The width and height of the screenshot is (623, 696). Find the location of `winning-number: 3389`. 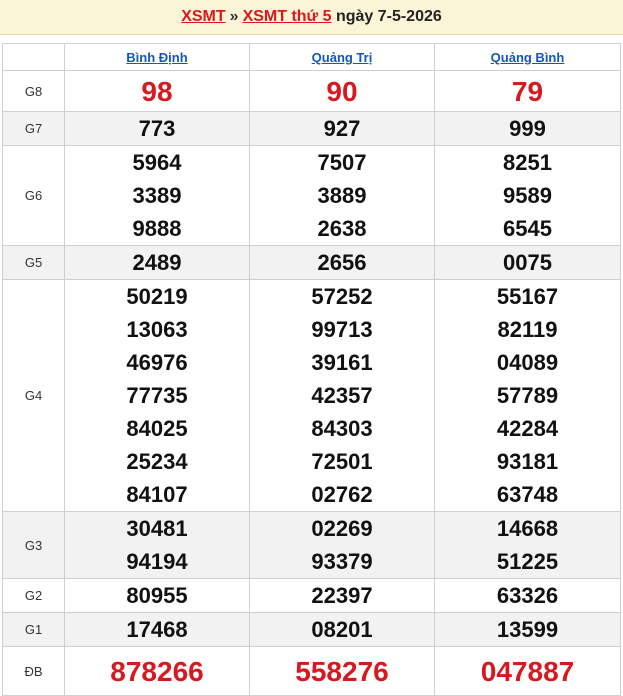

winning-number: 3389 is located at coordinates (157, 195).